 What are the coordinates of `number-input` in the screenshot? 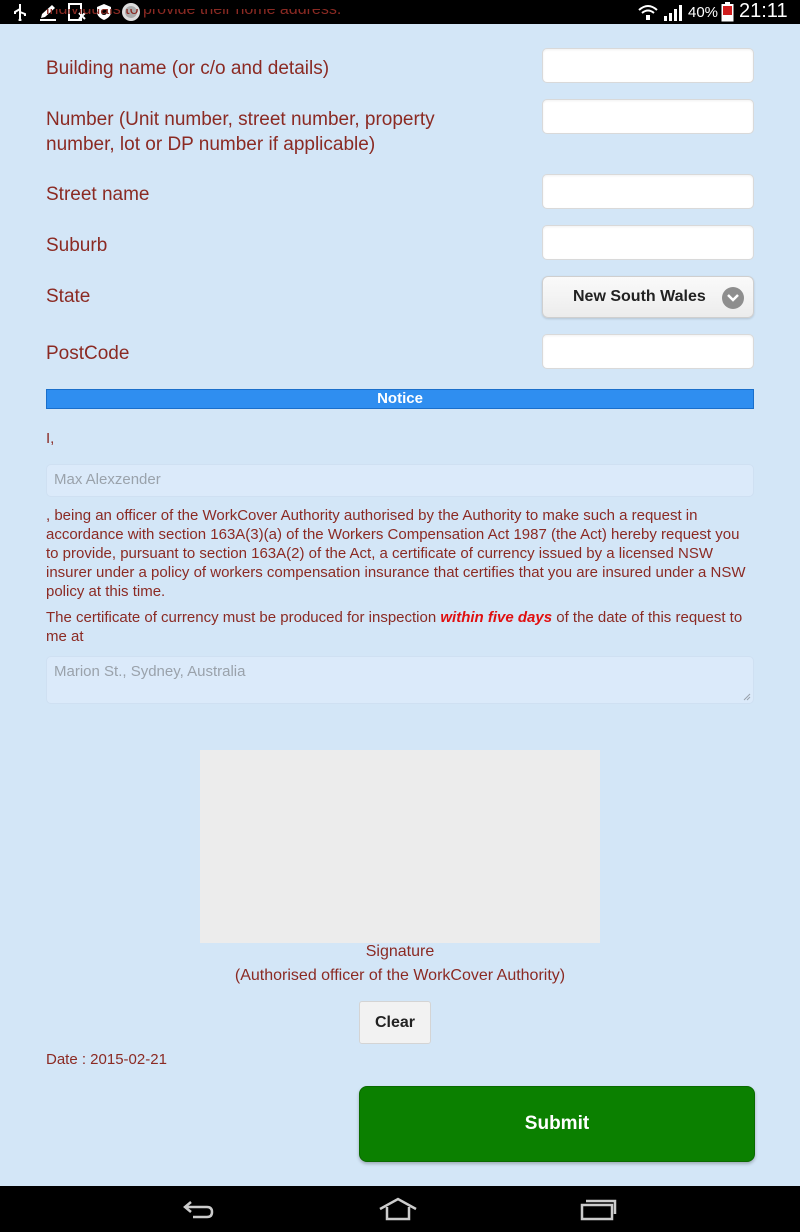 It's located at (648, 116).